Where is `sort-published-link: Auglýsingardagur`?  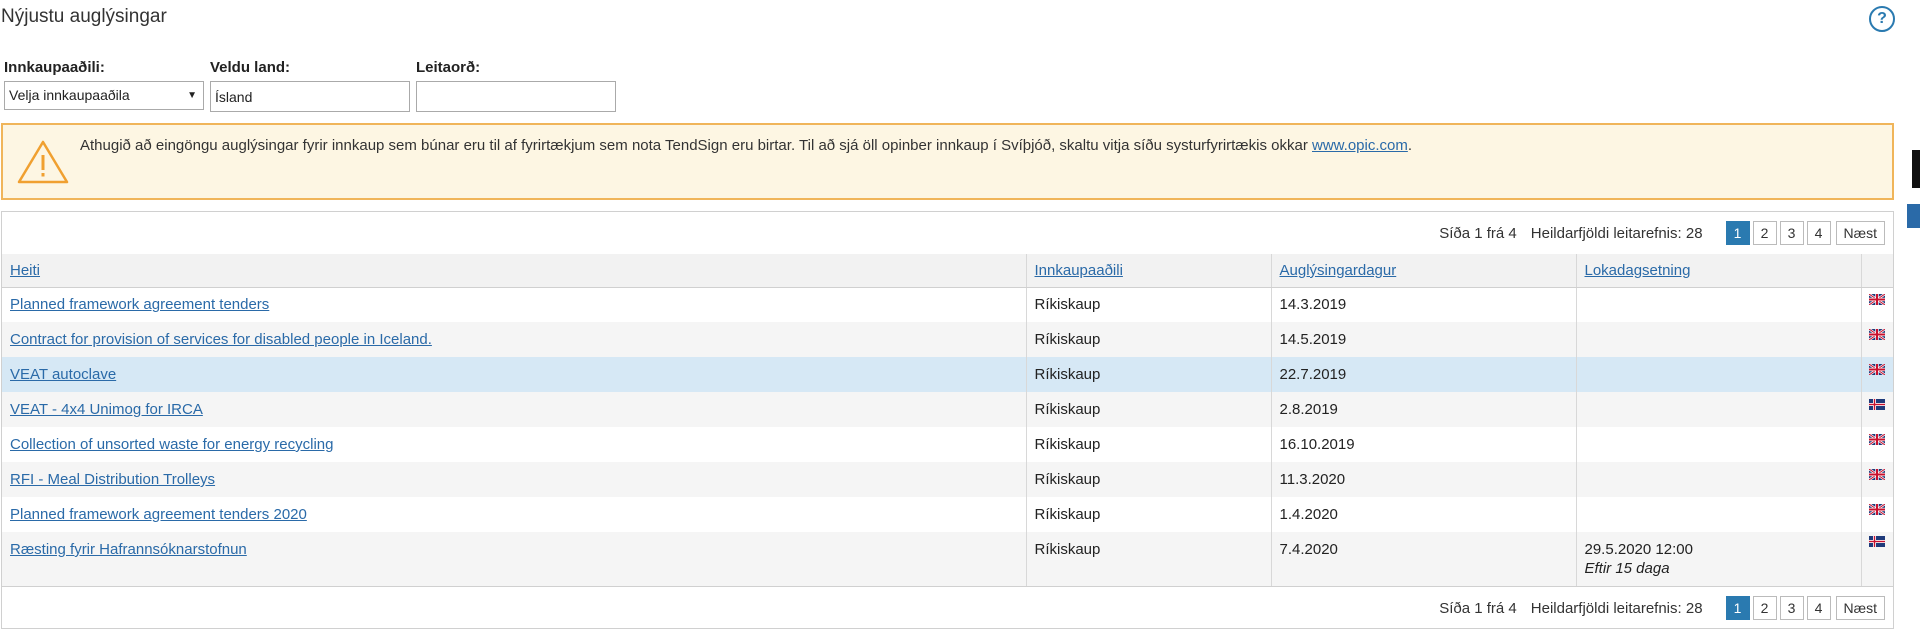 sort-published-link: Auglýsingardagur is located at coordinates (1338, 270).